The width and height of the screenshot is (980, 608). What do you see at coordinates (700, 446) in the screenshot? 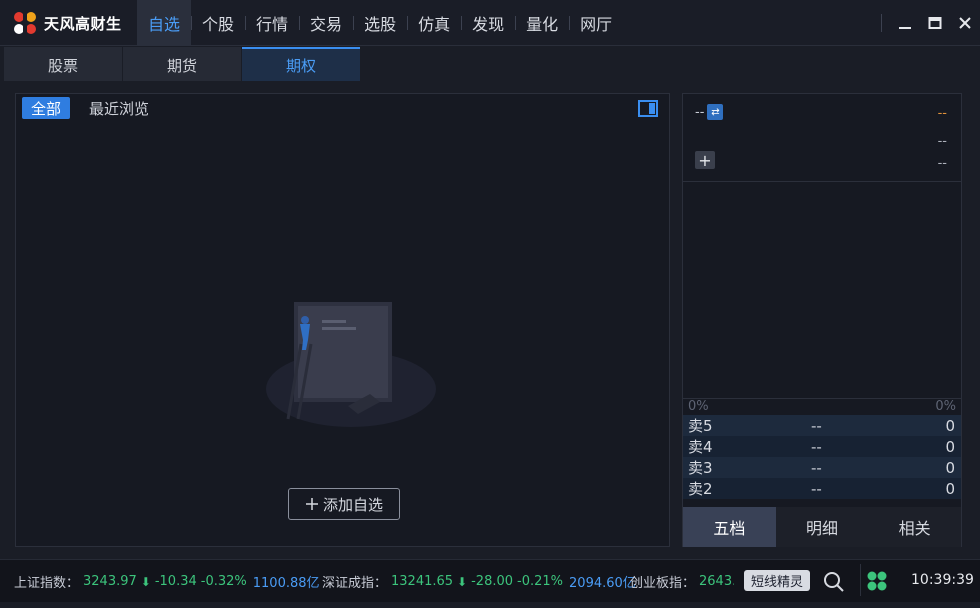
I see `ask-level: 卖4` at bounding box center [700, 446].